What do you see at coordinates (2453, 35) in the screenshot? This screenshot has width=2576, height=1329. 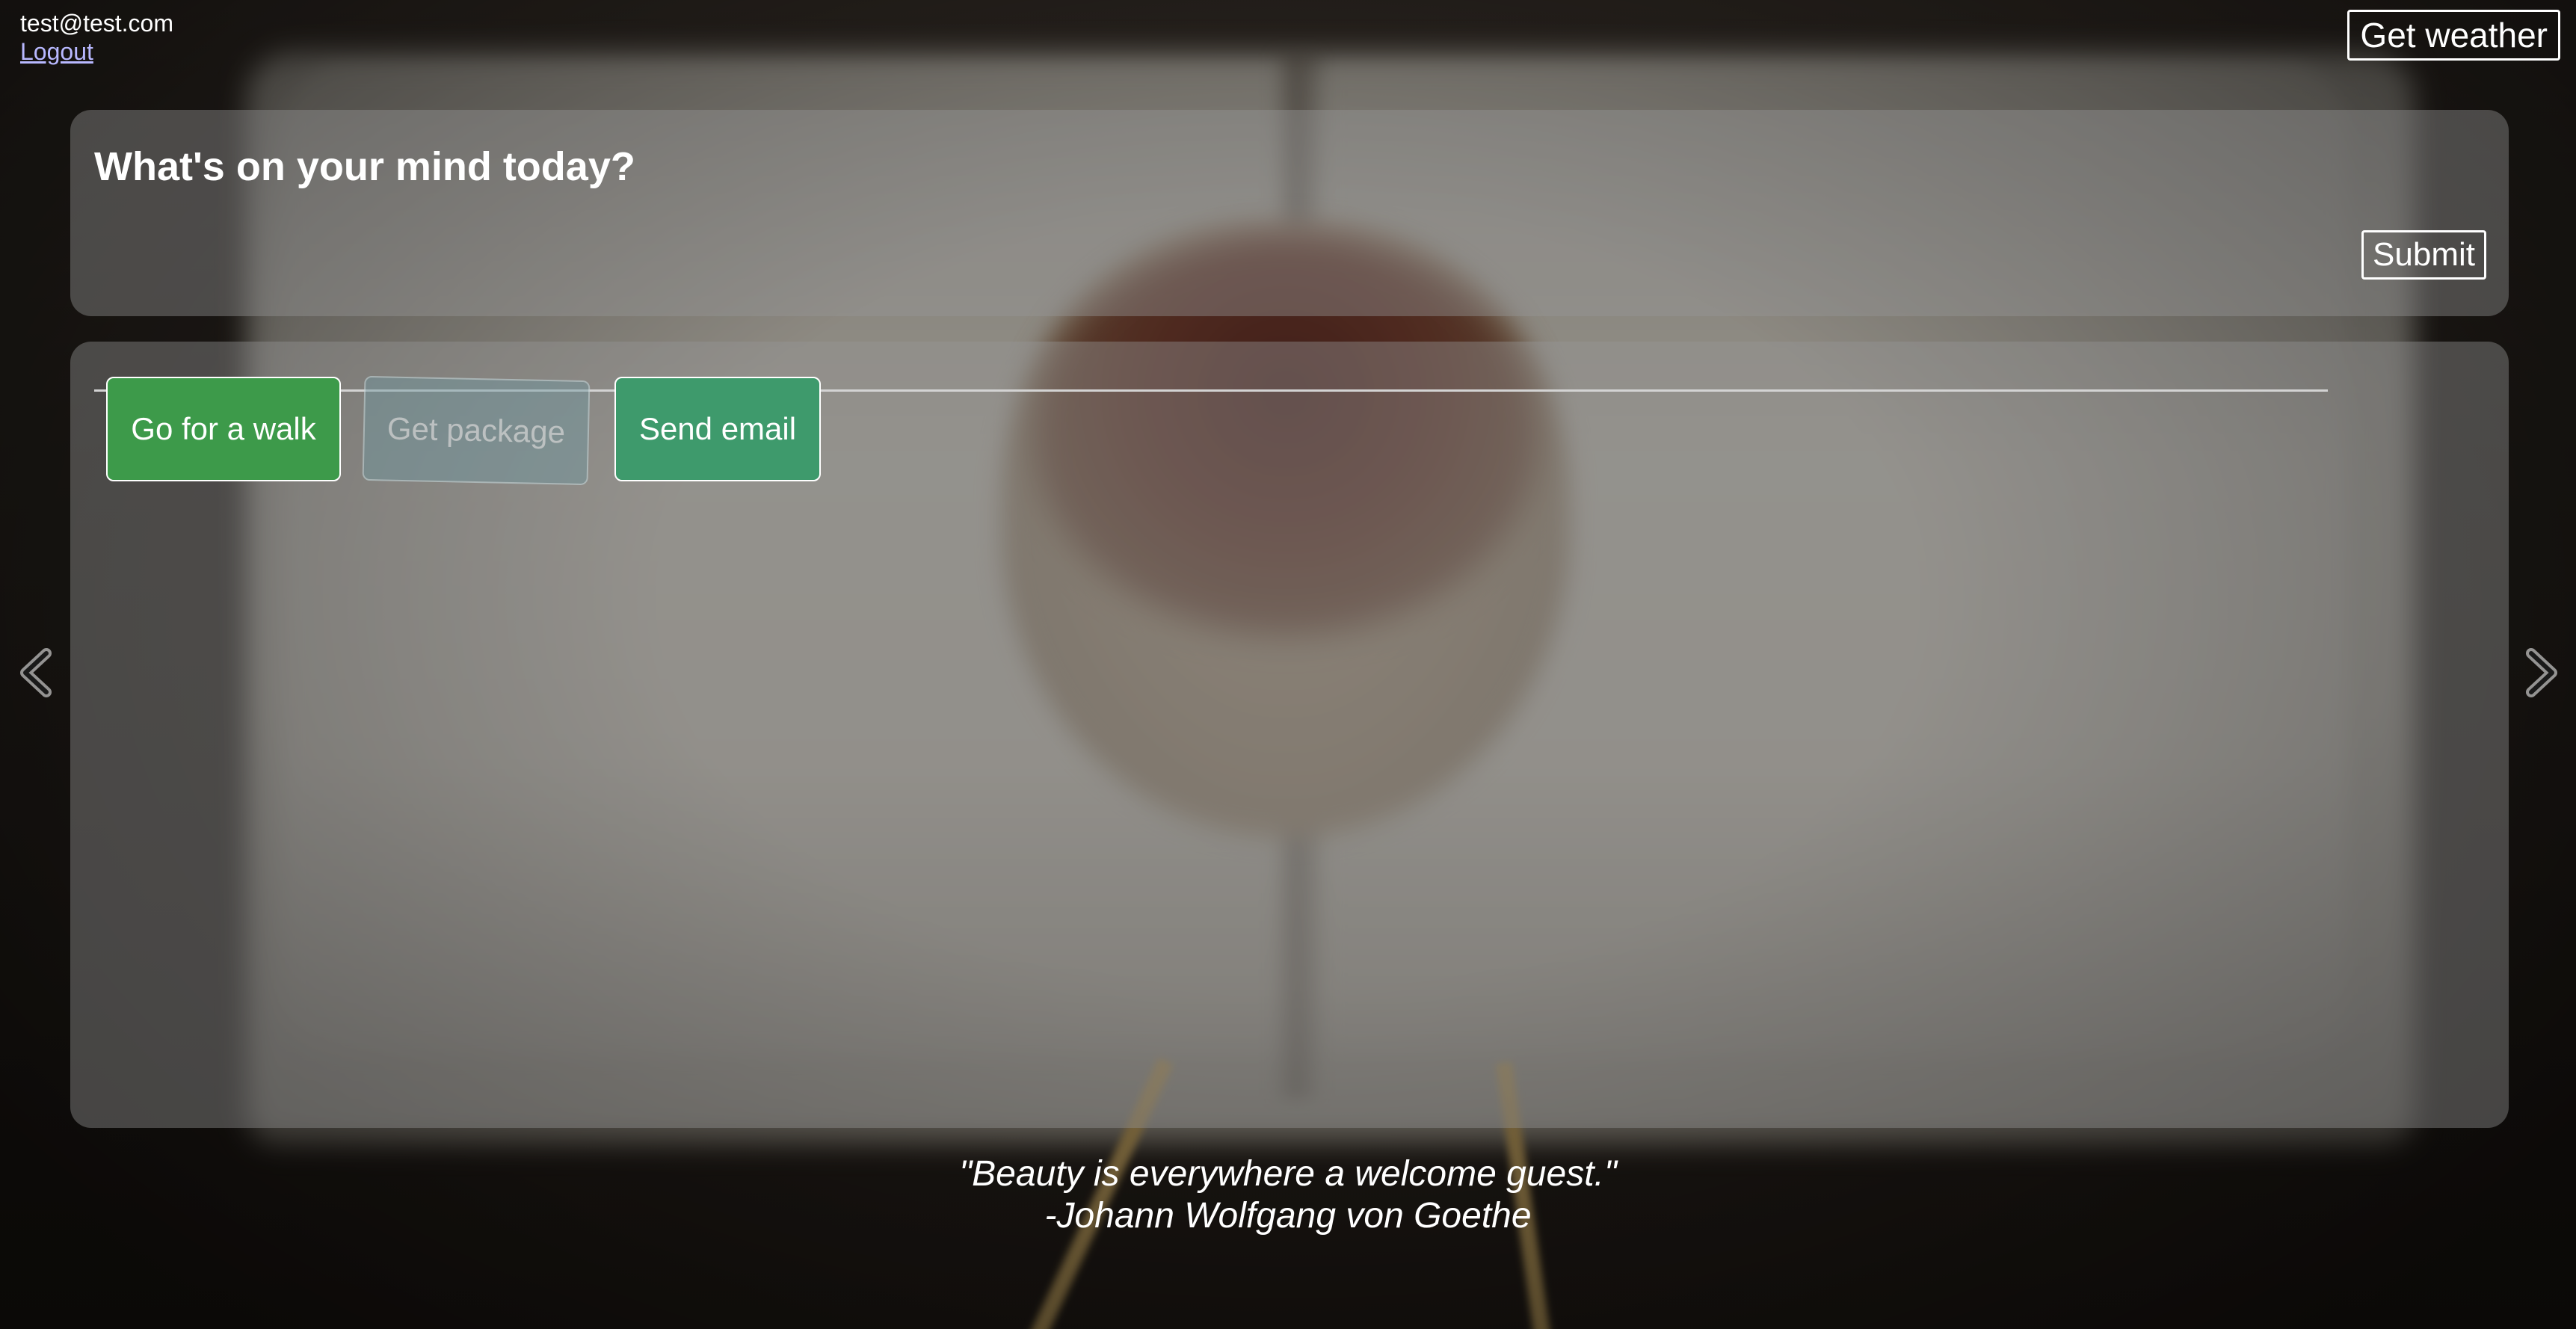 I see `get-weather-button: Get weather` at bounding box center [2453, 35].